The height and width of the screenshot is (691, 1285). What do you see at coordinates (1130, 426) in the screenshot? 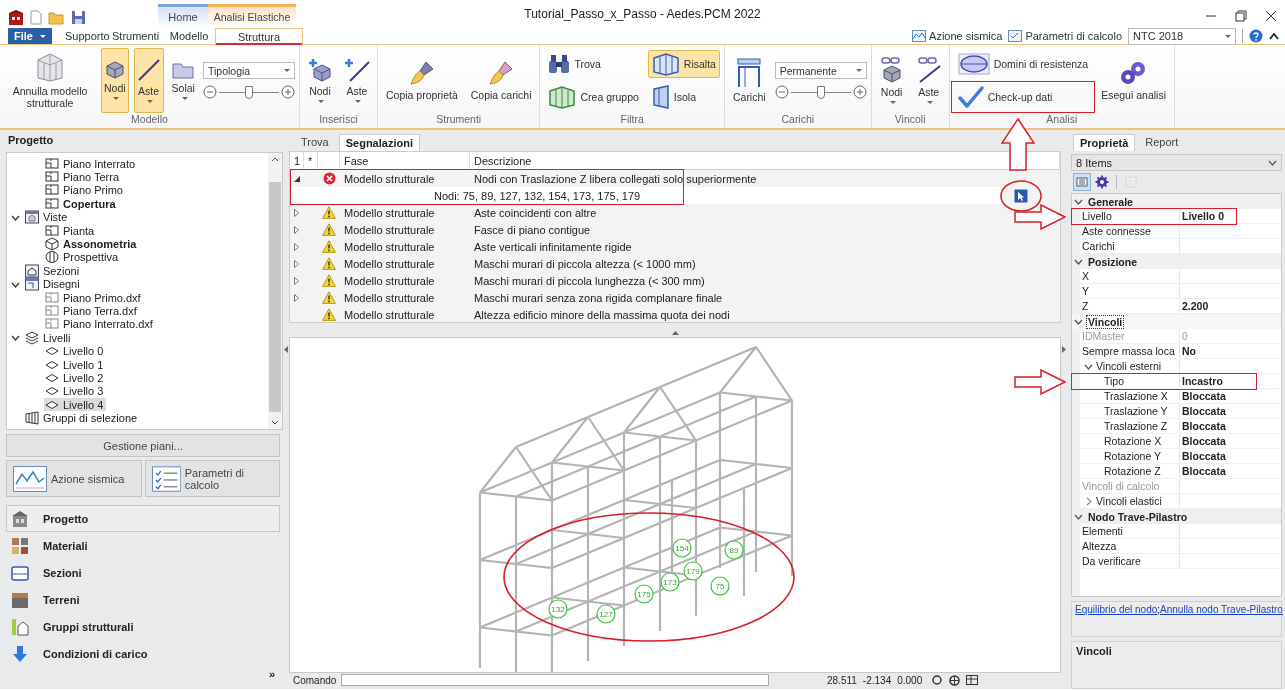
I see `property-name: Traslazione Z` at bounding box center [1130, 426].